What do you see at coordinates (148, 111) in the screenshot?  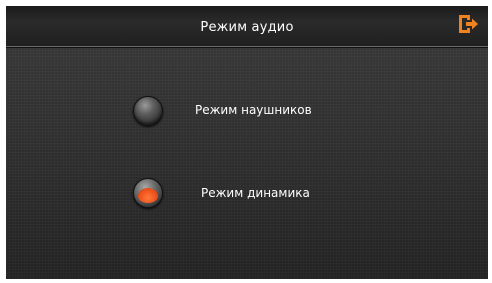 I see `radio-button-headphones` at bounding box center [148, 111].